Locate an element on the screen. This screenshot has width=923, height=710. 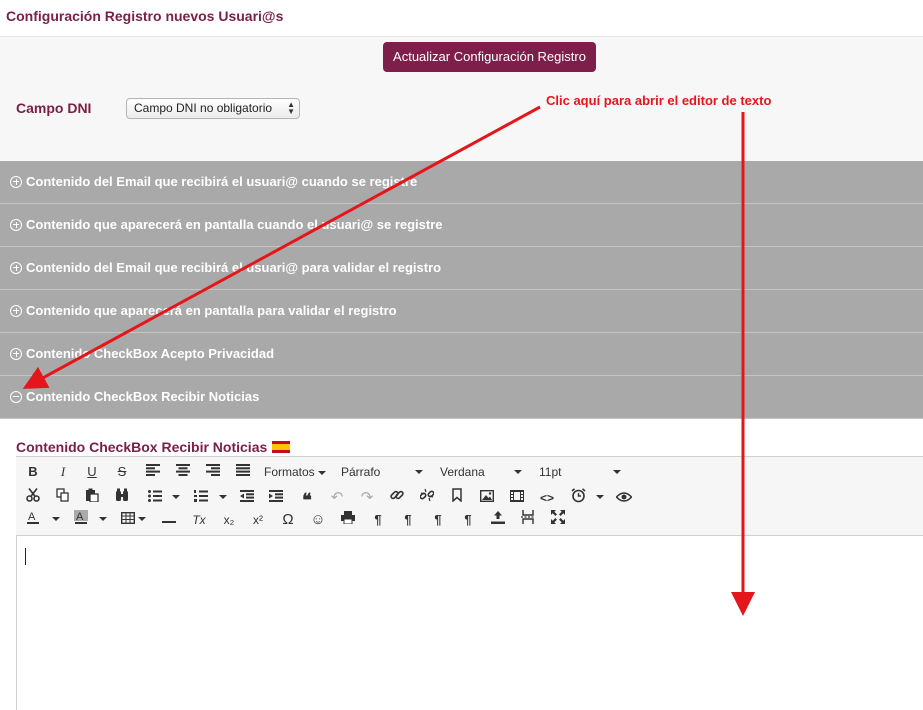
cut-icon is located at coordinates (33, 498).